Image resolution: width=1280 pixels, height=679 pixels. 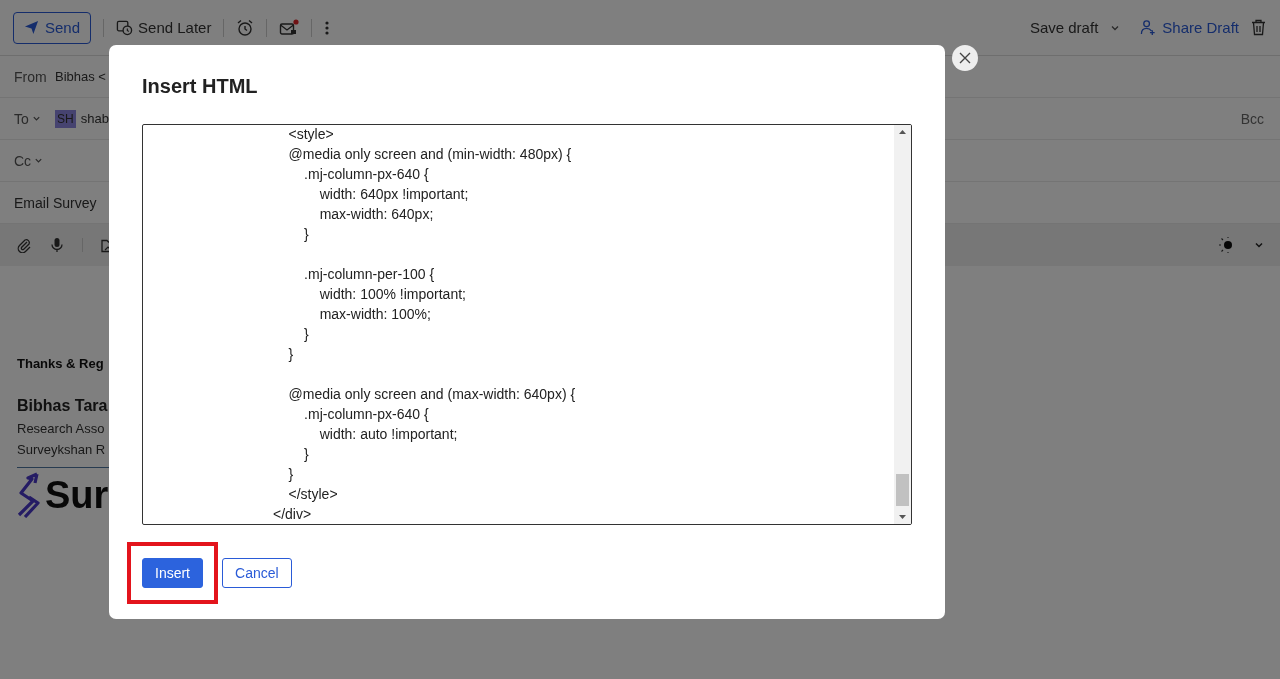 What do you see at coordinates (172, 573) in the screenshot?
I see `insert-button: Insert` at bounding box center [172, 573].